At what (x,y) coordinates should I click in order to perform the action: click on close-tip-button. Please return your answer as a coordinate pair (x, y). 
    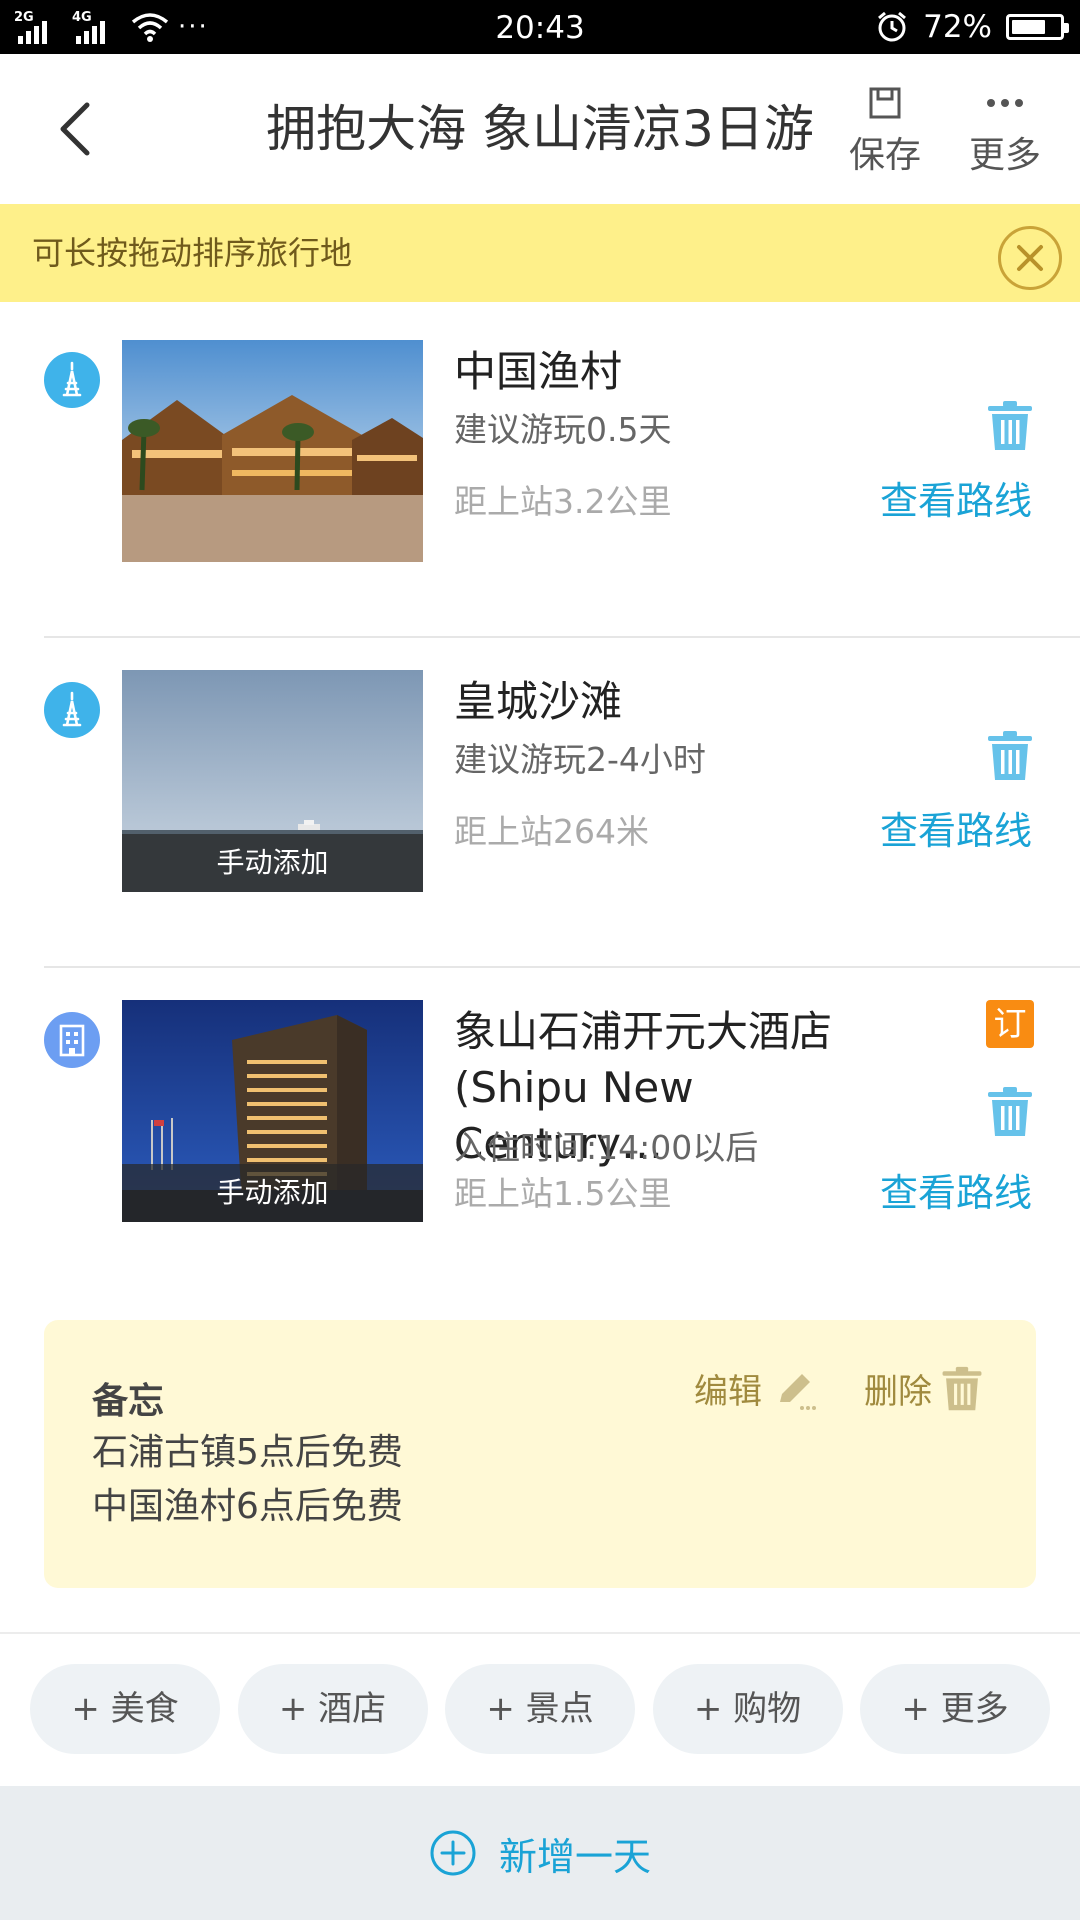
    Looking at the image, I should click on (1030, 258).